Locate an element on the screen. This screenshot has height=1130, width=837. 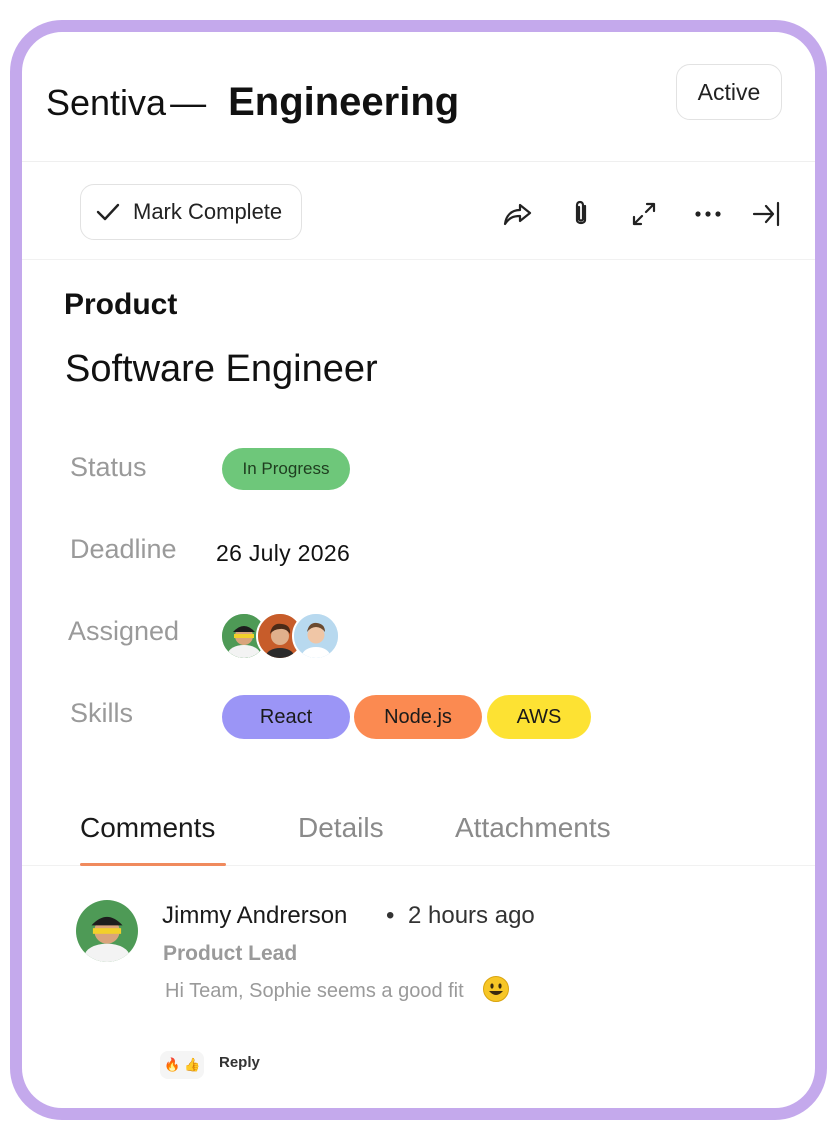
more-icon is located at coordinates (708, 214).